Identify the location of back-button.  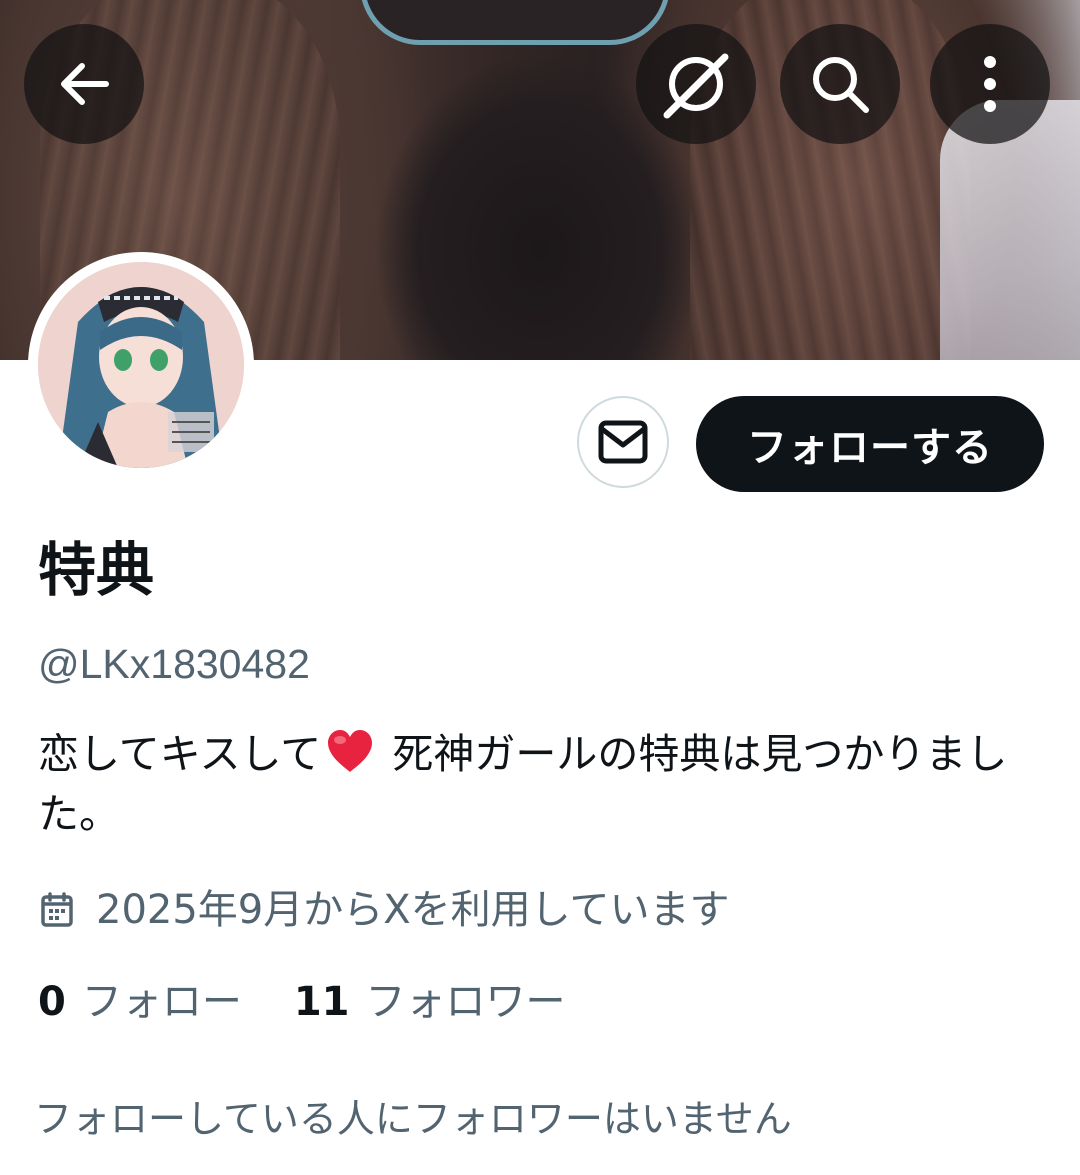
(84, 84).